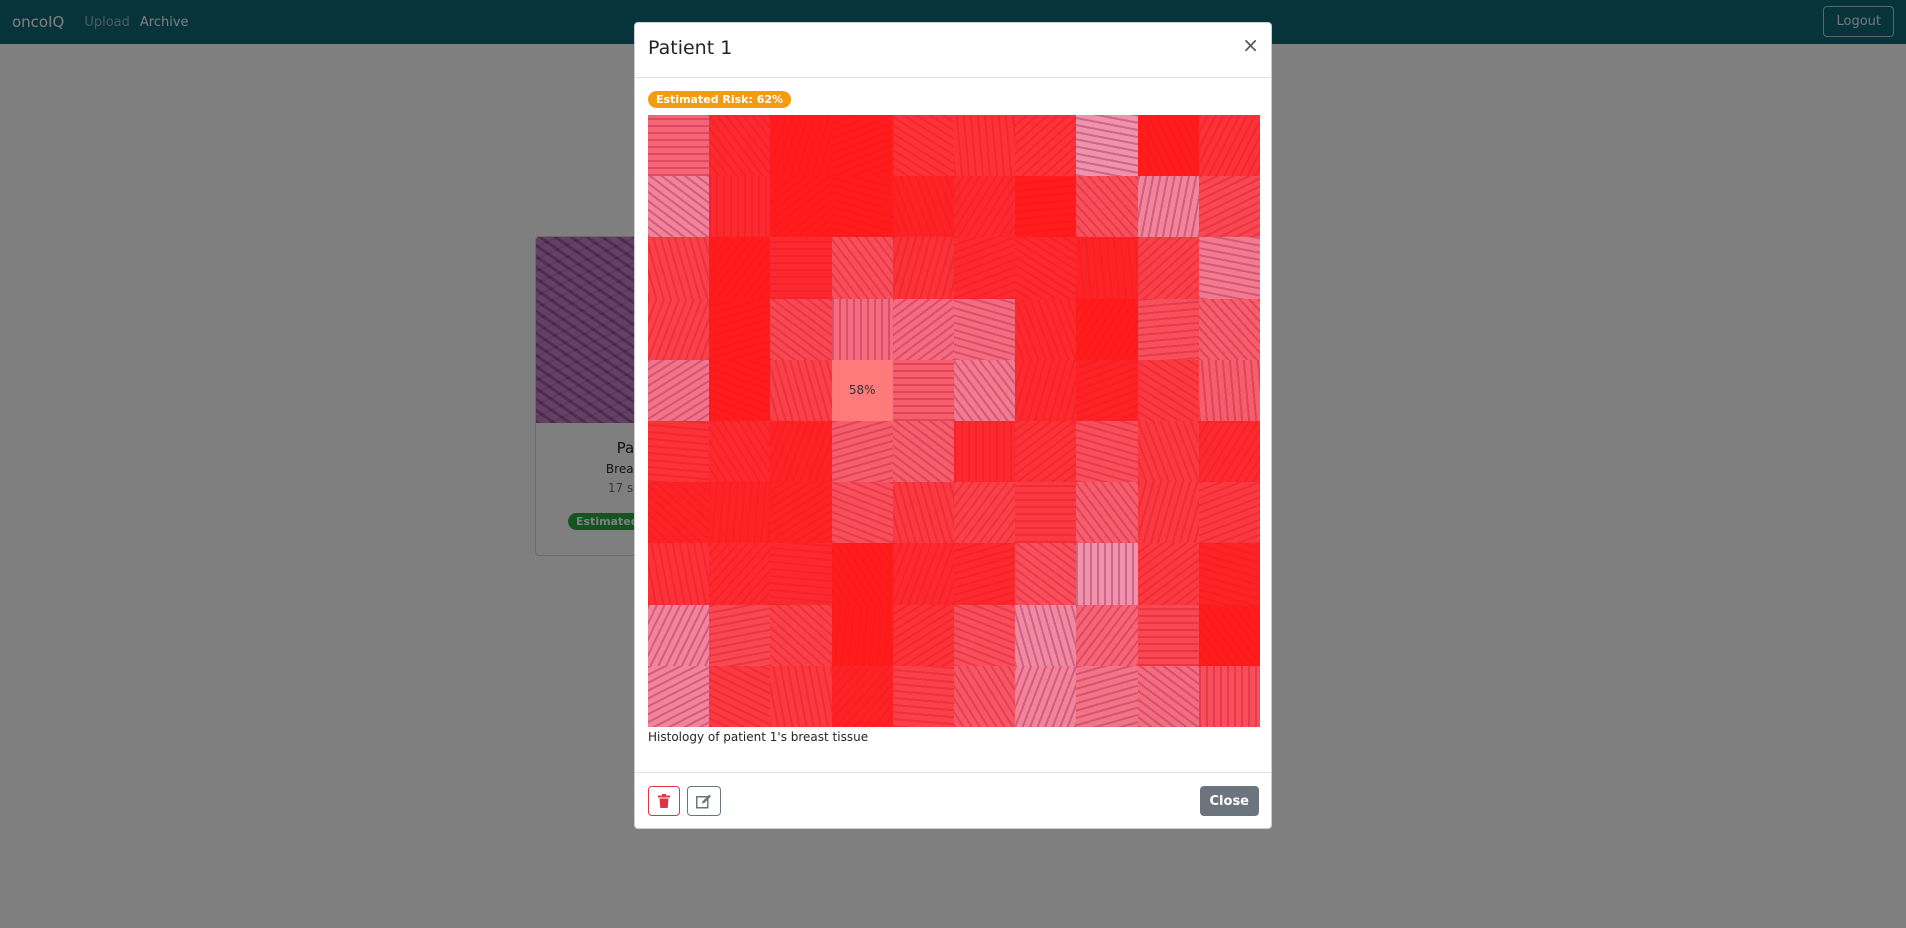 This screenshot has width=1906, height=928. I want to click on edit-button, so click(704, 801).